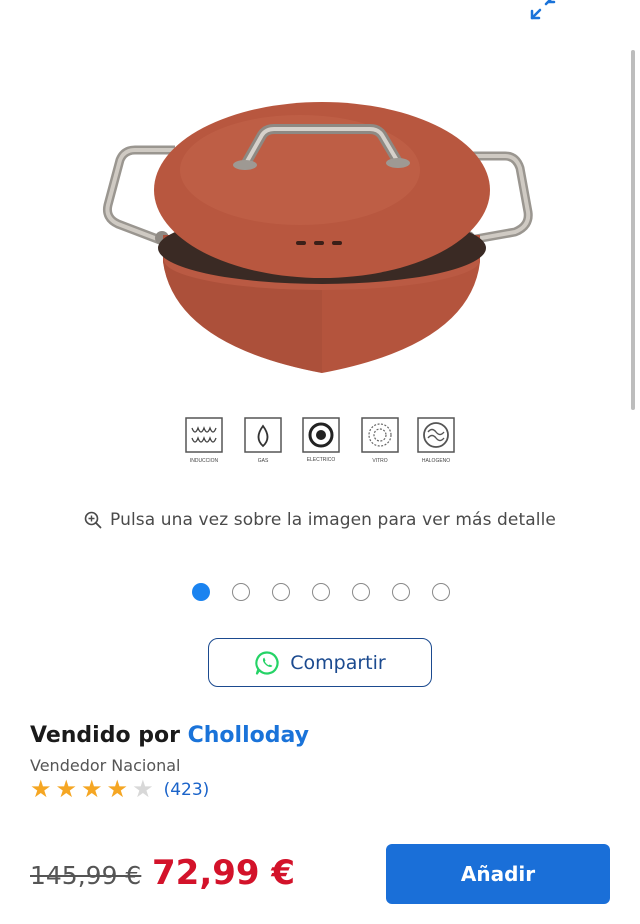  What do you see at coordinates (436, 461) in the screenshot?
I see `cooktop-label: HALOGENO` at bounding box center [436, 461].